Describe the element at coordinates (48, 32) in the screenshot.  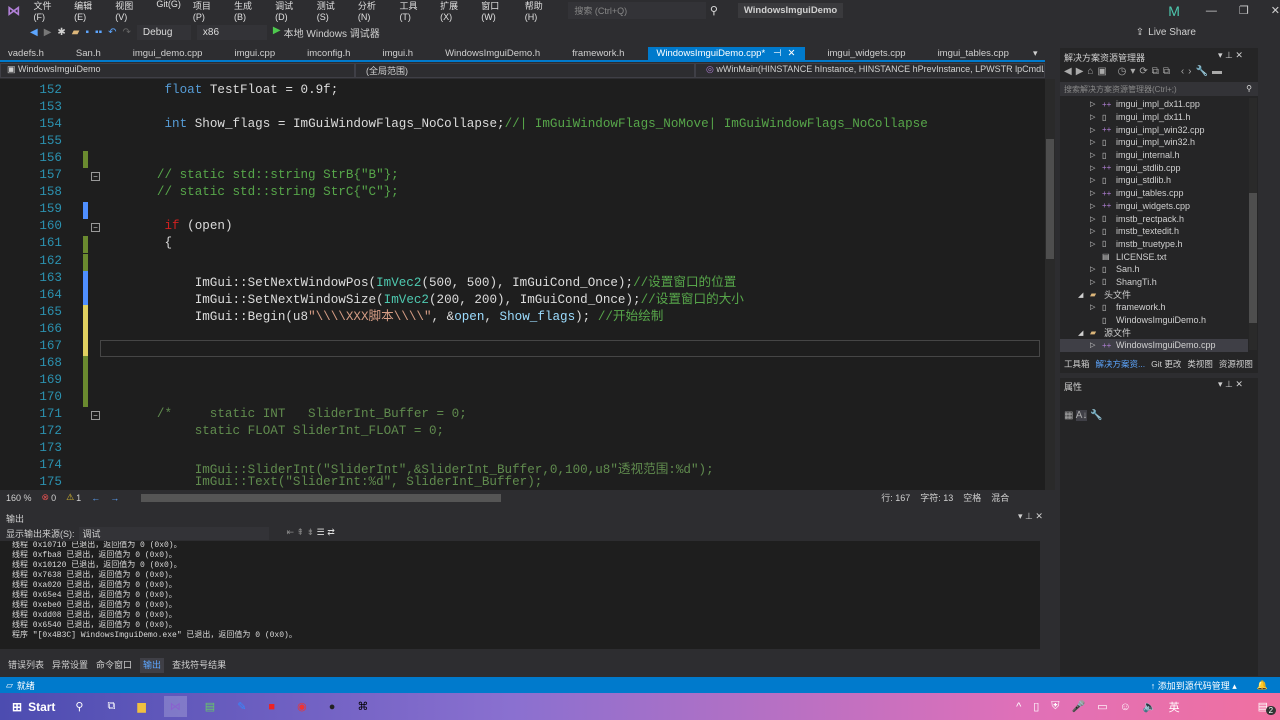
I see `forward-icon: ▶` at that location.